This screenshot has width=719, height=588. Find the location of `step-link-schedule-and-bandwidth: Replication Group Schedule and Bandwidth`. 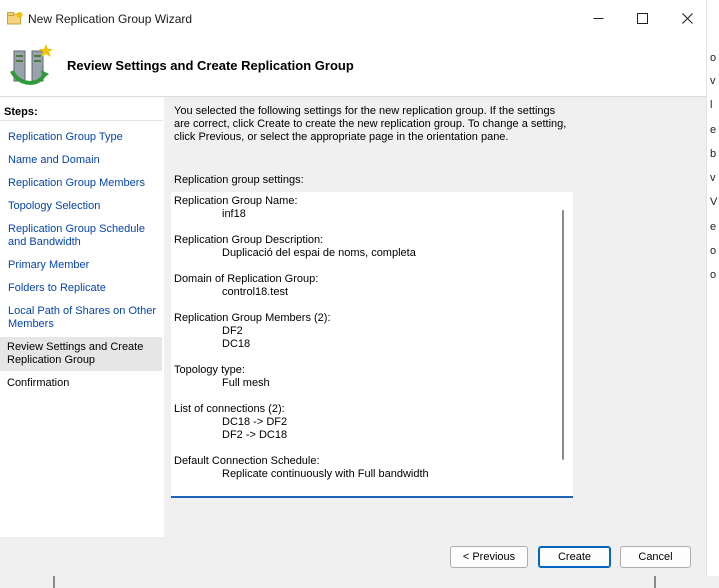

step-link-schedule-and-bandwidth: Replication Group Schedule and Bandwidth is located at coordinates (81, 236).